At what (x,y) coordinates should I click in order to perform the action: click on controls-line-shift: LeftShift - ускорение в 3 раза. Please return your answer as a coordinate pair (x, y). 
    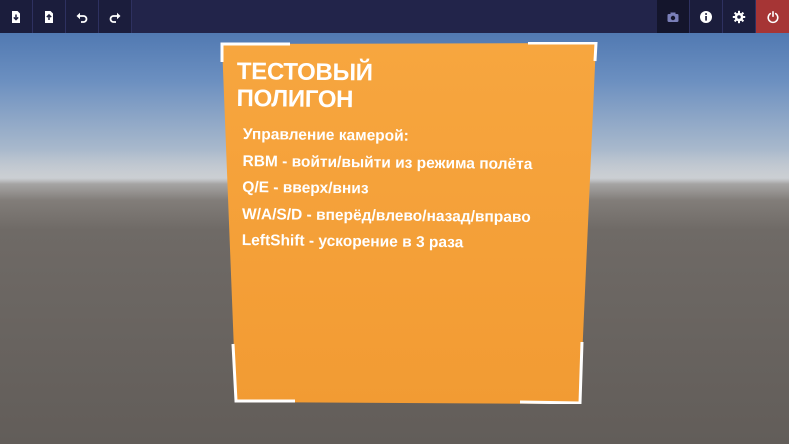
    Looking at the image, I should click on (352, 241).